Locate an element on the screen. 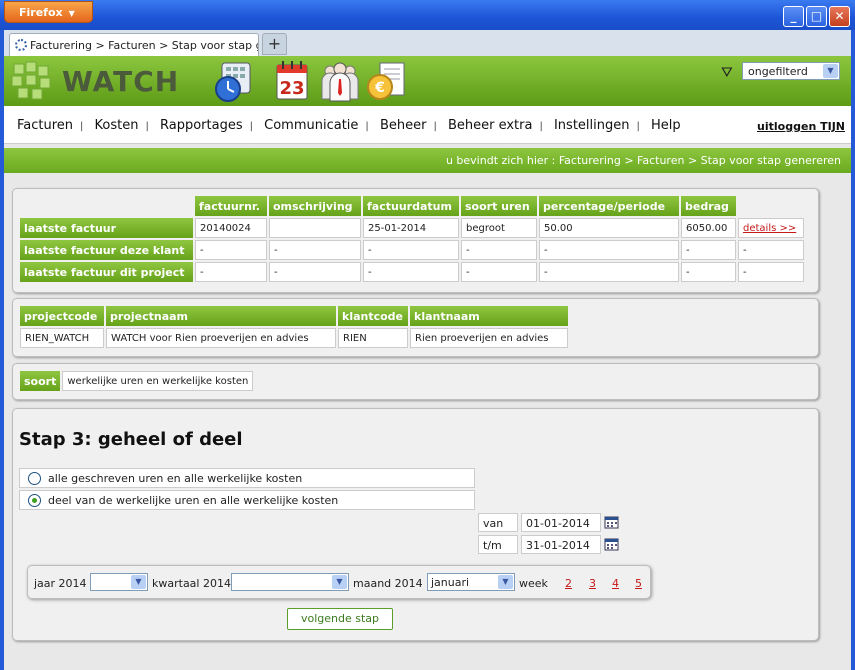 This screenshot has width=855, height=670. firefox-menu-button: Firefox ▼ is located at coordinates (48, 12).